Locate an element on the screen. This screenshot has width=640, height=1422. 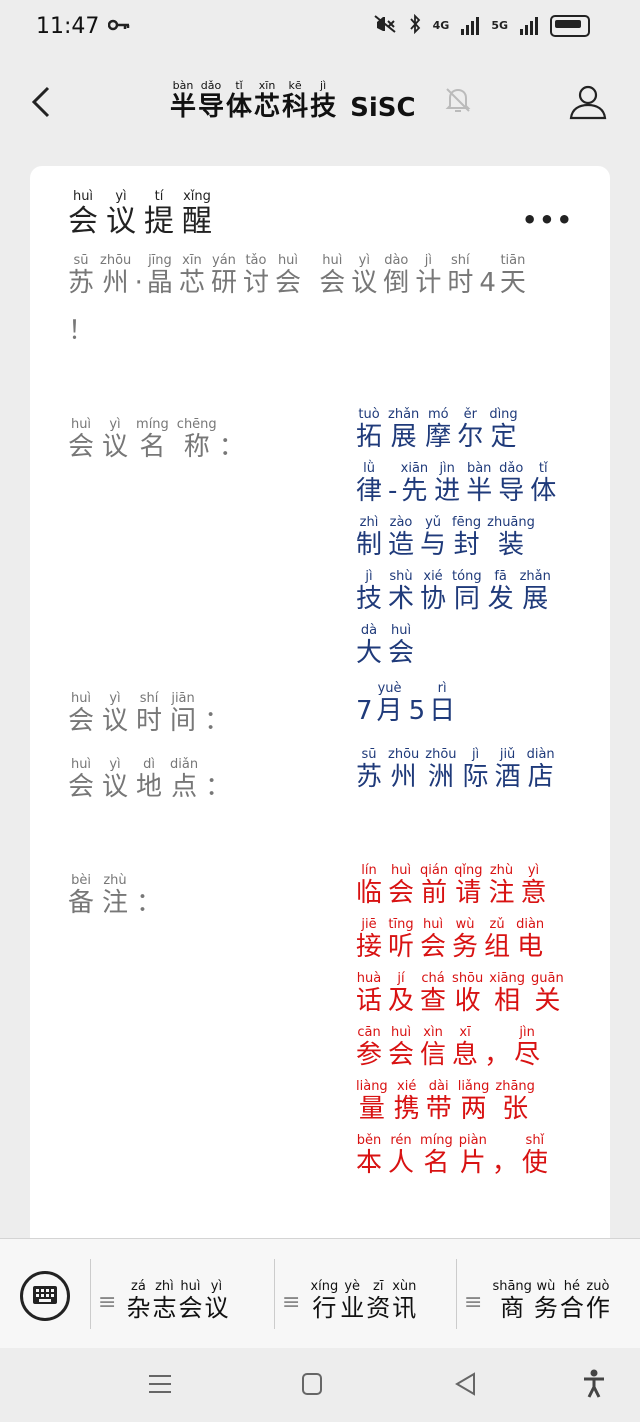
menu-item-business: ≡ 商shāng务wù合hé作zuò is located at coordinates (538, 1295).